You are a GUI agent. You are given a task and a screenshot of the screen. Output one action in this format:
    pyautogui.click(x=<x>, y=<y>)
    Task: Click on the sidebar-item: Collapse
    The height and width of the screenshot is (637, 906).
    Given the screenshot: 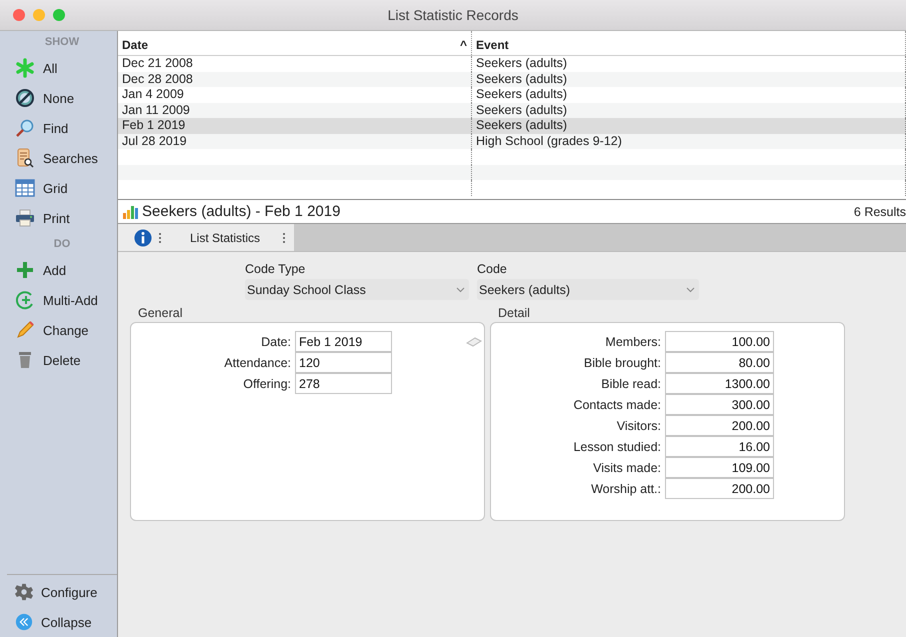 What is the action you would take?
    pyautogui.click(x=62, y=622)
    